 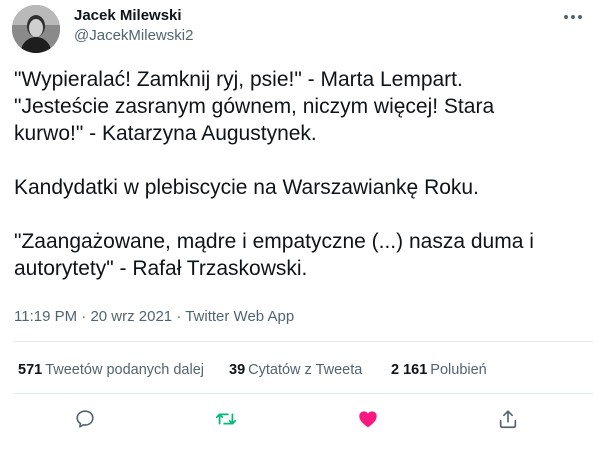 What do you see at coordinates (573, 17) in the screenshot?
I see `more-icon` at bounding box center [573, 17].